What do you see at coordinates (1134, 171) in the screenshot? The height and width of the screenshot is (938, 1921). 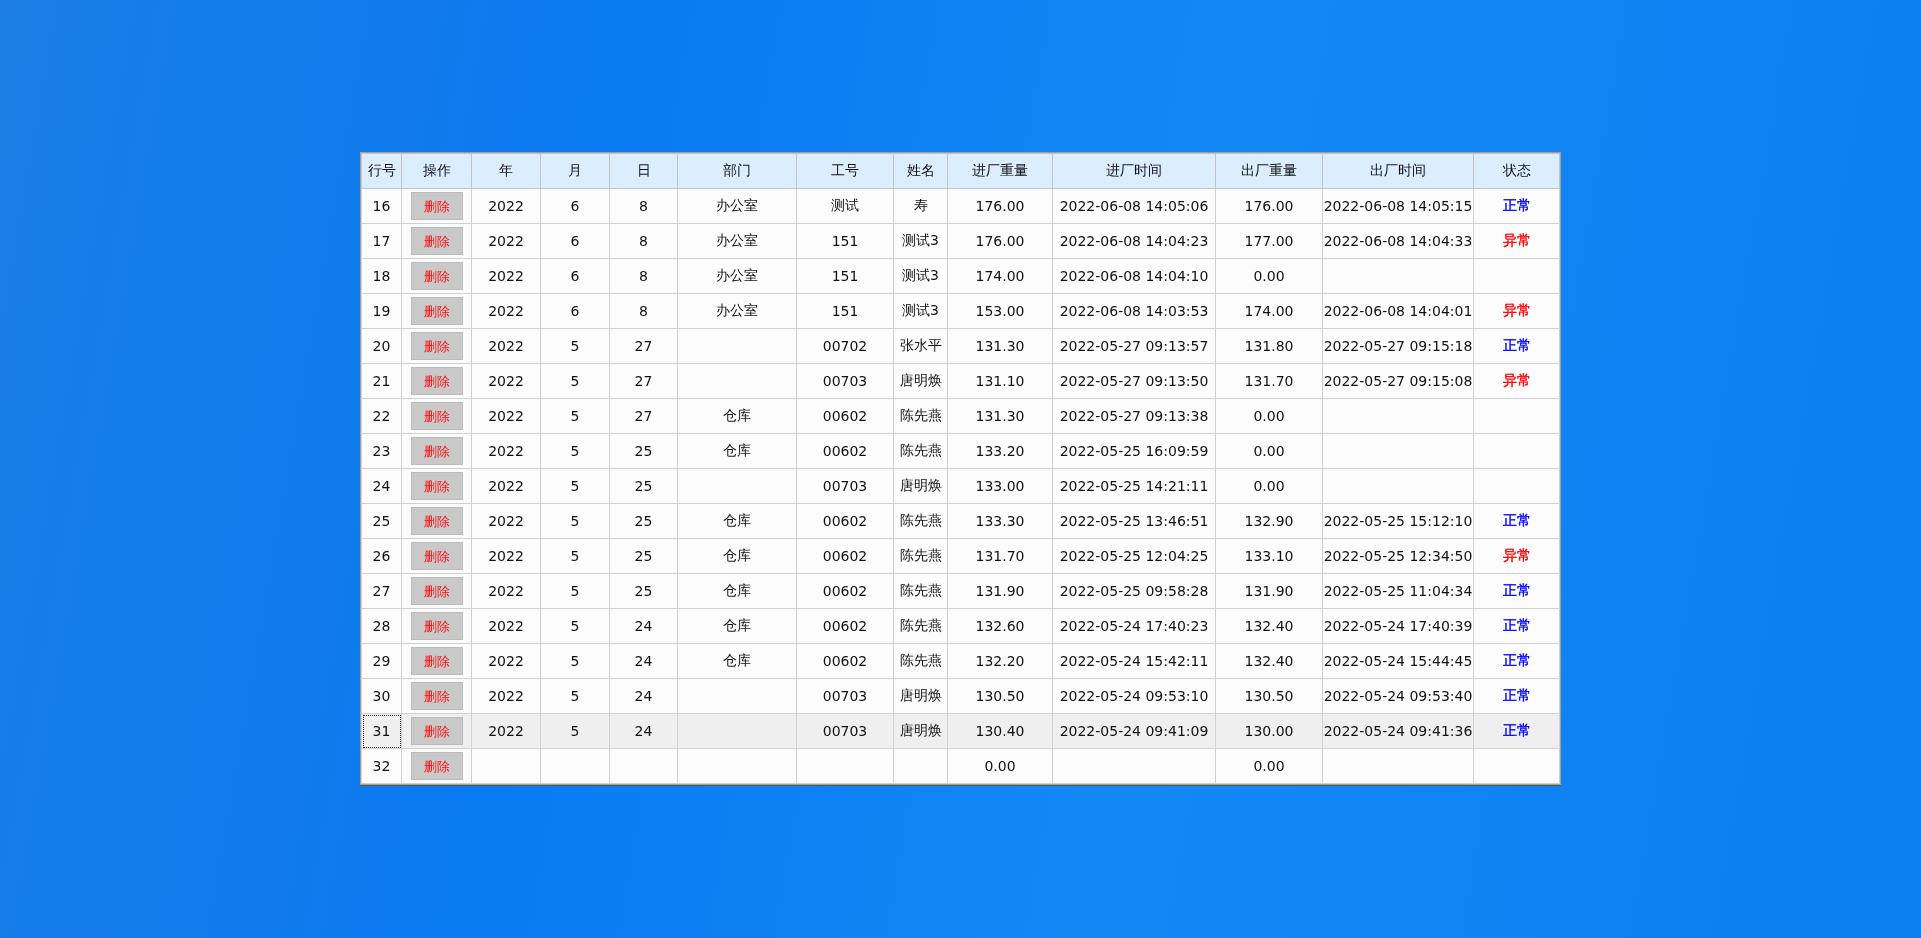 I see `column-header: 进厂时间` at bounding box center [1134, 171].